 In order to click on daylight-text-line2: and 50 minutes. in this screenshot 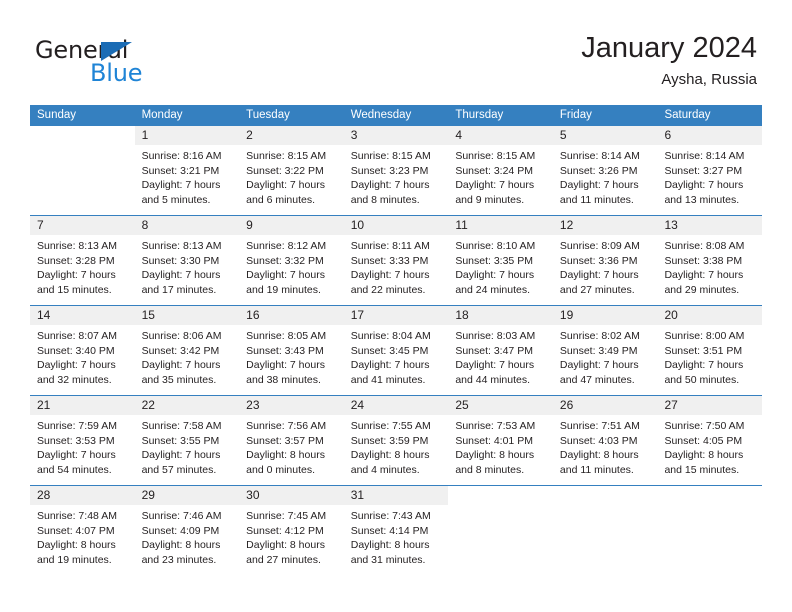, I will do `click(702, 379)`.